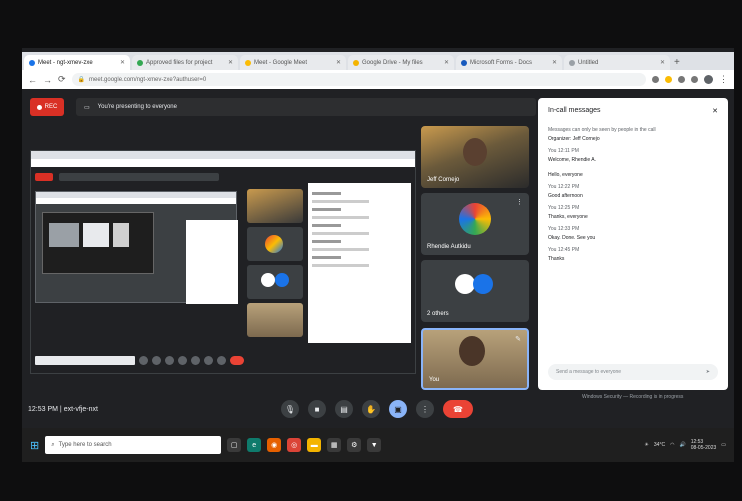 This screenshot has height=501, width=742. What do you see at coordinates (39, 107) in the screenshot?
I see `record-dot-icon` at bounding box center [39, 107].